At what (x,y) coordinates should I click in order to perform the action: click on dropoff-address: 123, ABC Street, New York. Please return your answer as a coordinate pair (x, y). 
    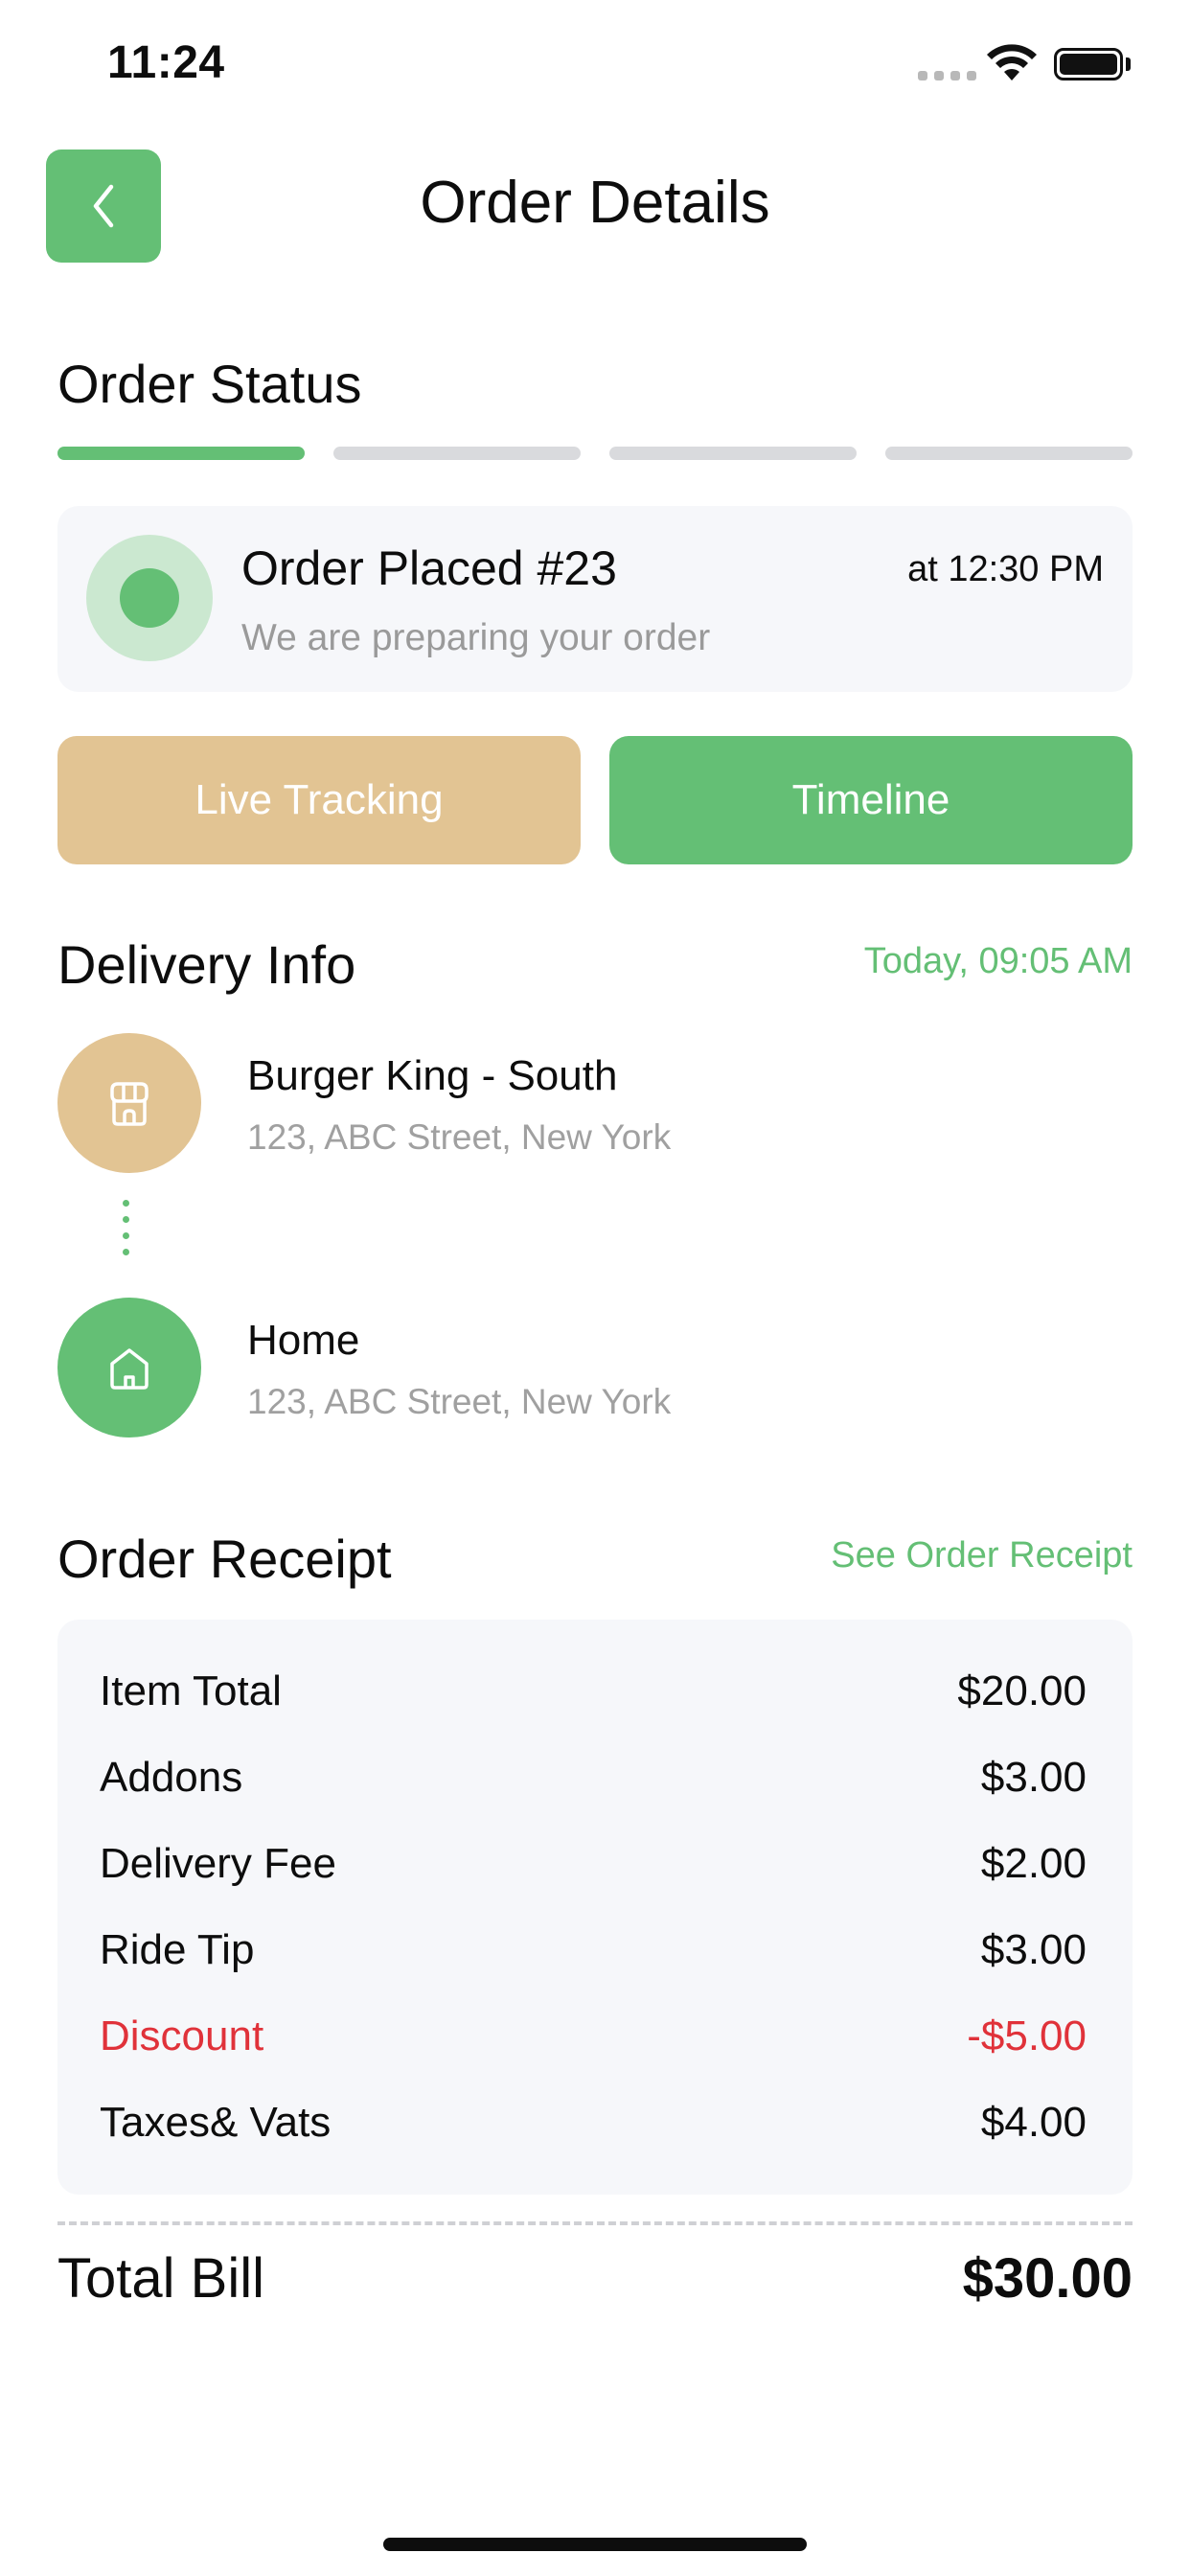
    Looking at the image, I should click on (460, 1401).